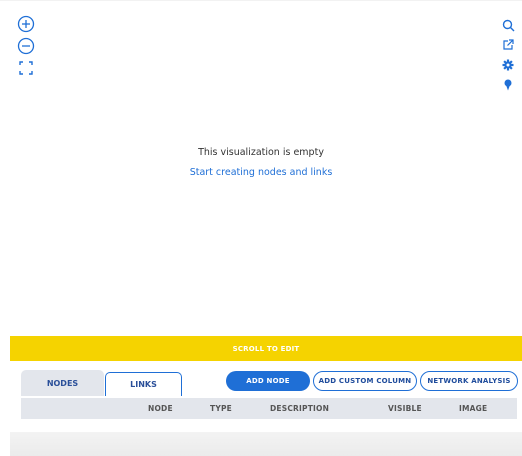  What do you see at coordinates (261, 172) in the screenshot?
I see `start-creating-link: Start creating nodes and links` at bounding box center [261, 172].